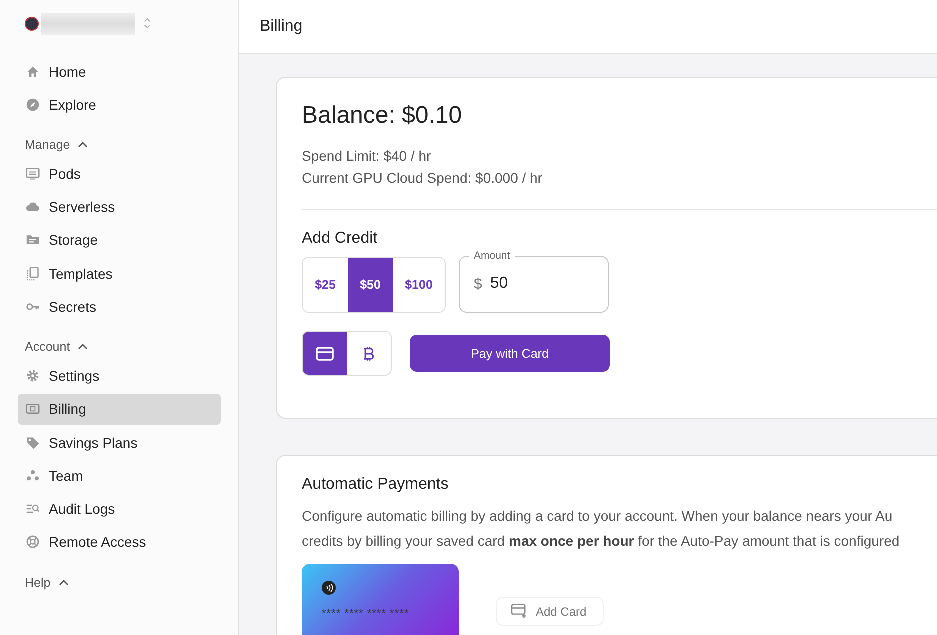 The height and width of the screenshot is (635, 937). Describe the element at coordinates (383, 116) in the screenshot. I see `balance-text: Balance: $0.10` at that location.